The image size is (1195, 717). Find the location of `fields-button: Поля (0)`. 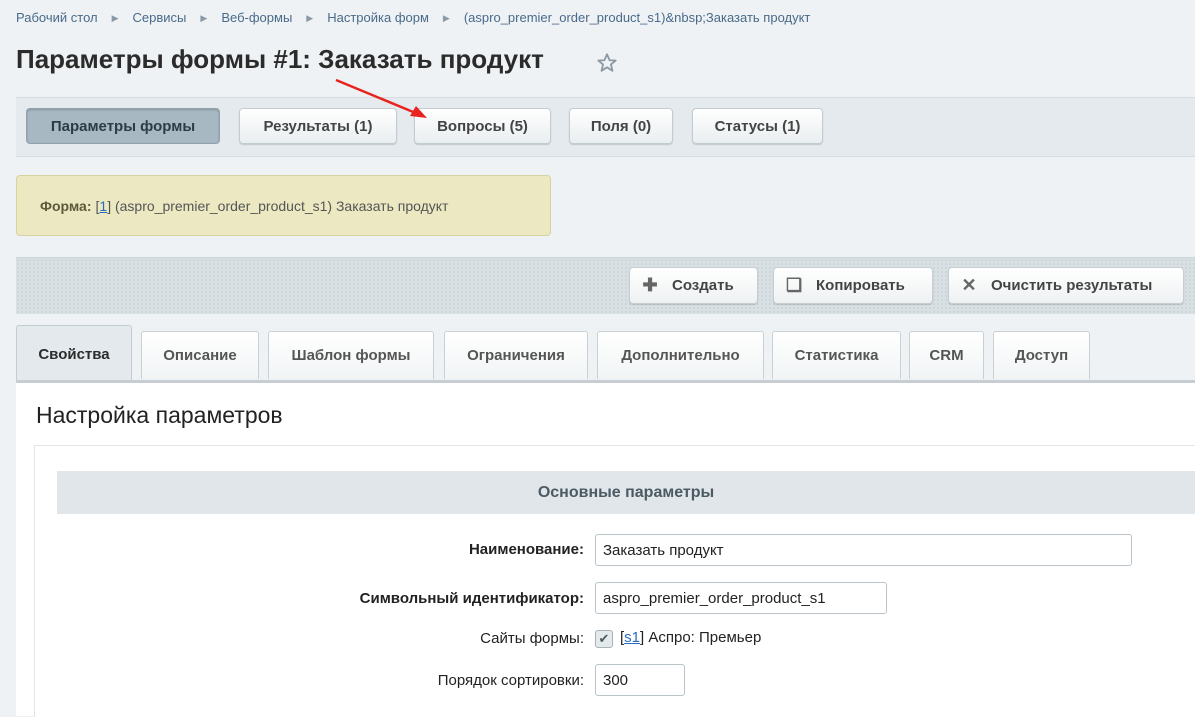

fields-button: Поля (0) is located at coordinates (621, 126).